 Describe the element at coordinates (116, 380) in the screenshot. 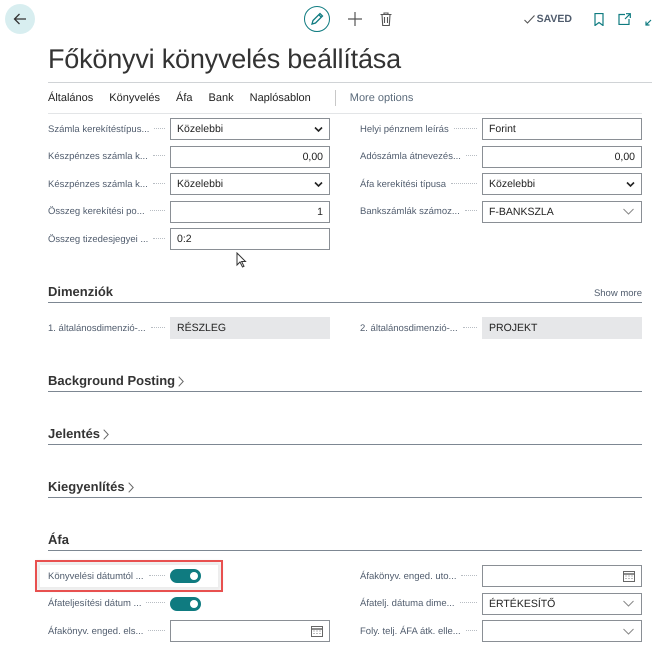

I see `section-heading: Background Posting` at that location.